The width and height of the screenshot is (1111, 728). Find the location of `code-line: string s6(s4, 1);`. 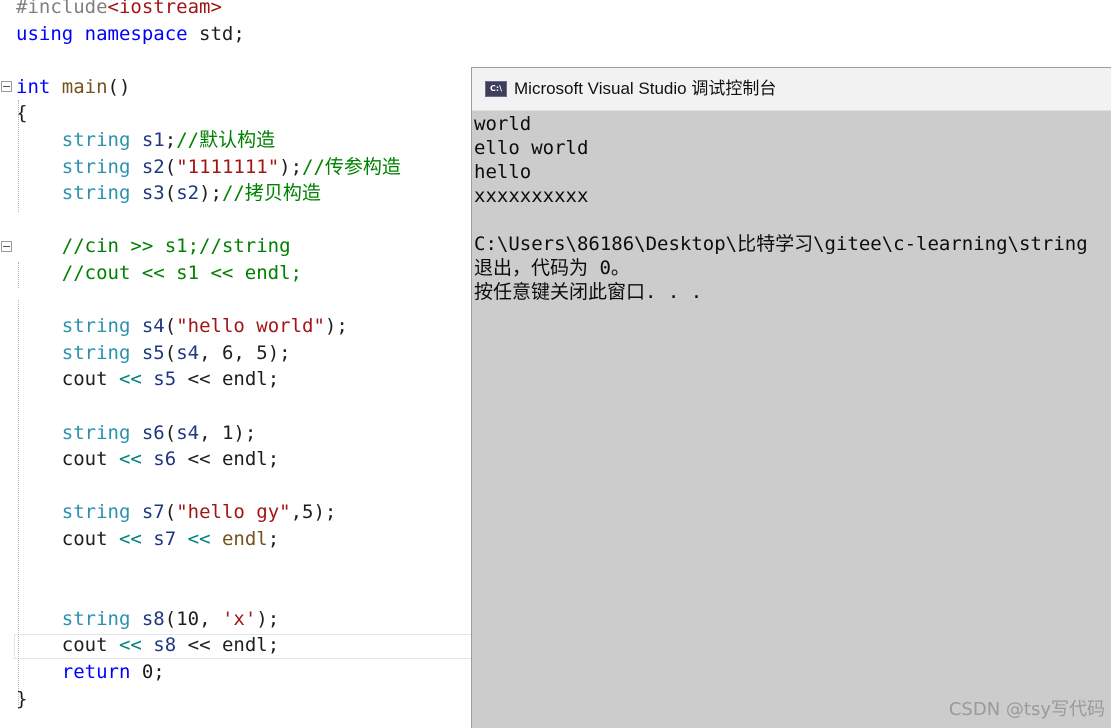

code-line: string s6(s4, 1); is located at coordinates (136, 433).